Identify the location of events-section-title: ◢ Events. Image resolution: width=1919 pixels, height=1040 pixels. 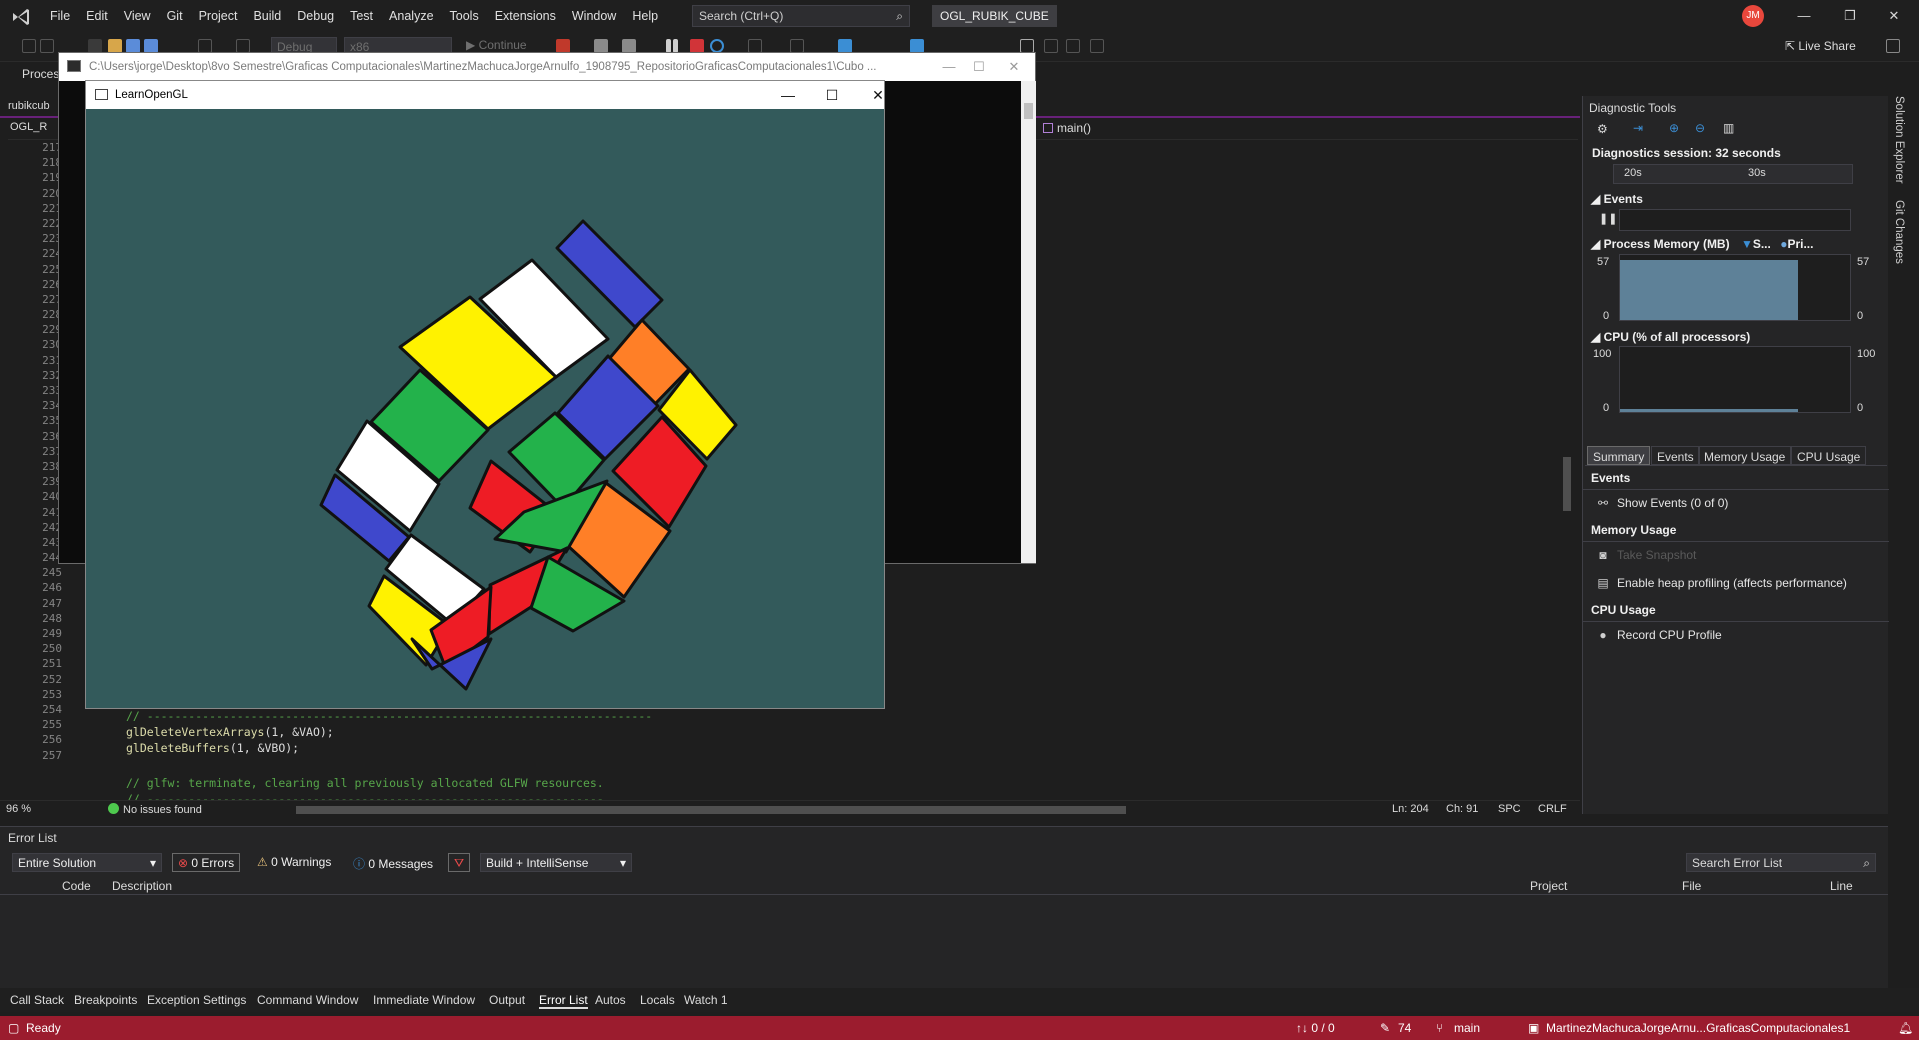
(1617, 199).